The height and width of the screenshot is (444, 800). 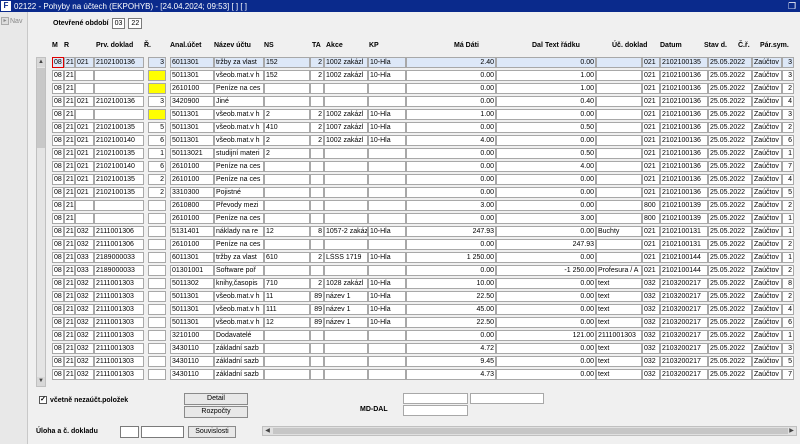 I want to click on cell-cr: 5, so click(x=788, y=361).